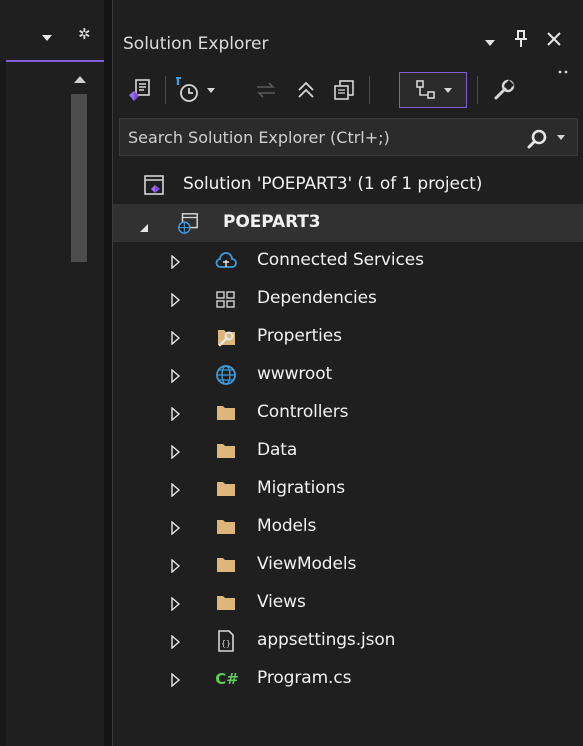 This screenshot has width=583, height=746. Describe the element at coordinates (79, 178) in the screenshot. I see `scroll-thumb` at that location.